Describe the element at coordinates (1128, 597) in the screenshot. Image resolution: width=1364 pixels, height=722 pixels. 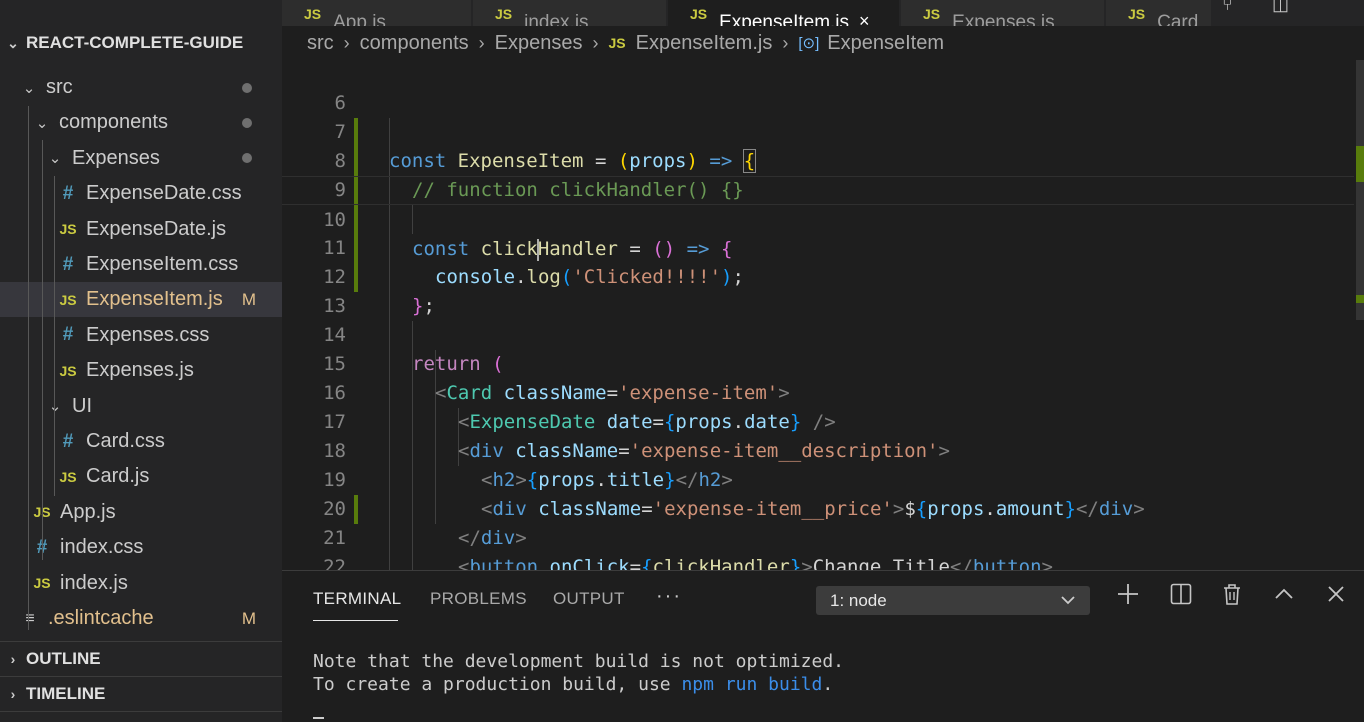
I see `new-terminal-icon` at that location.